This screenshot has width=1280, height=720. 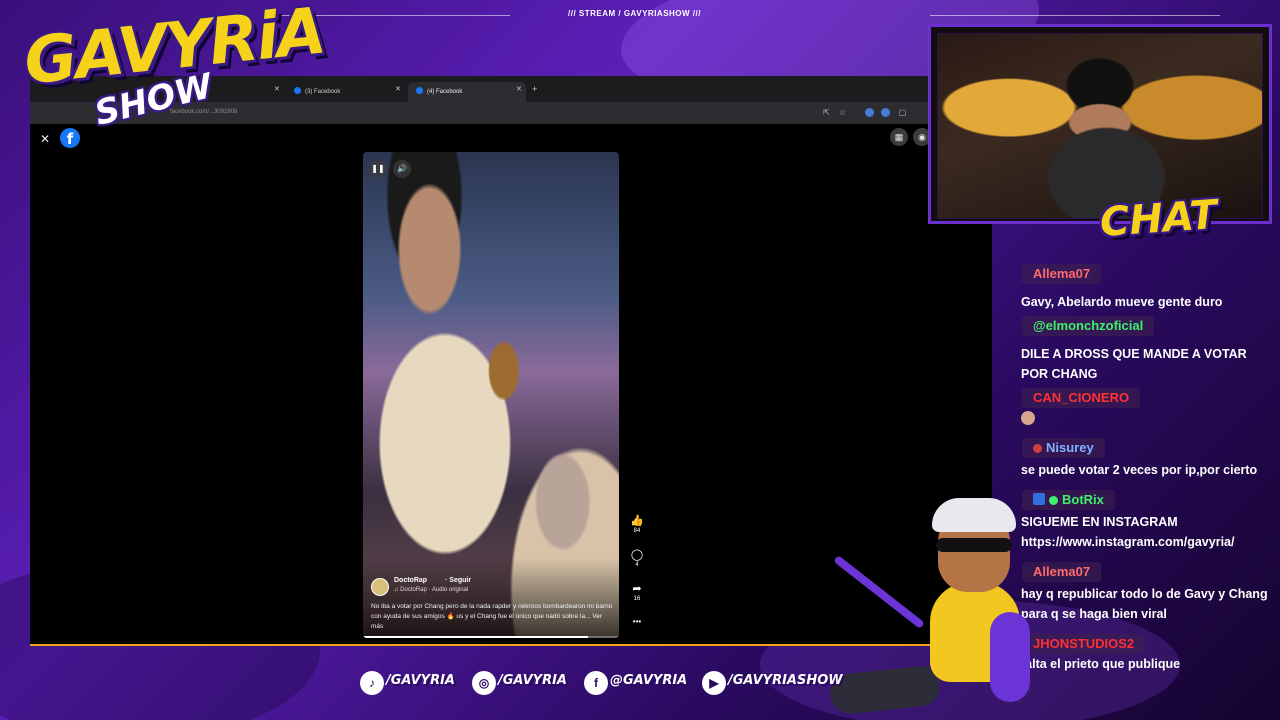 What do you see at coordinates (899, 137) in the screenshot?
I see `grid-icon: ▦` at bounding box center [899, 137].